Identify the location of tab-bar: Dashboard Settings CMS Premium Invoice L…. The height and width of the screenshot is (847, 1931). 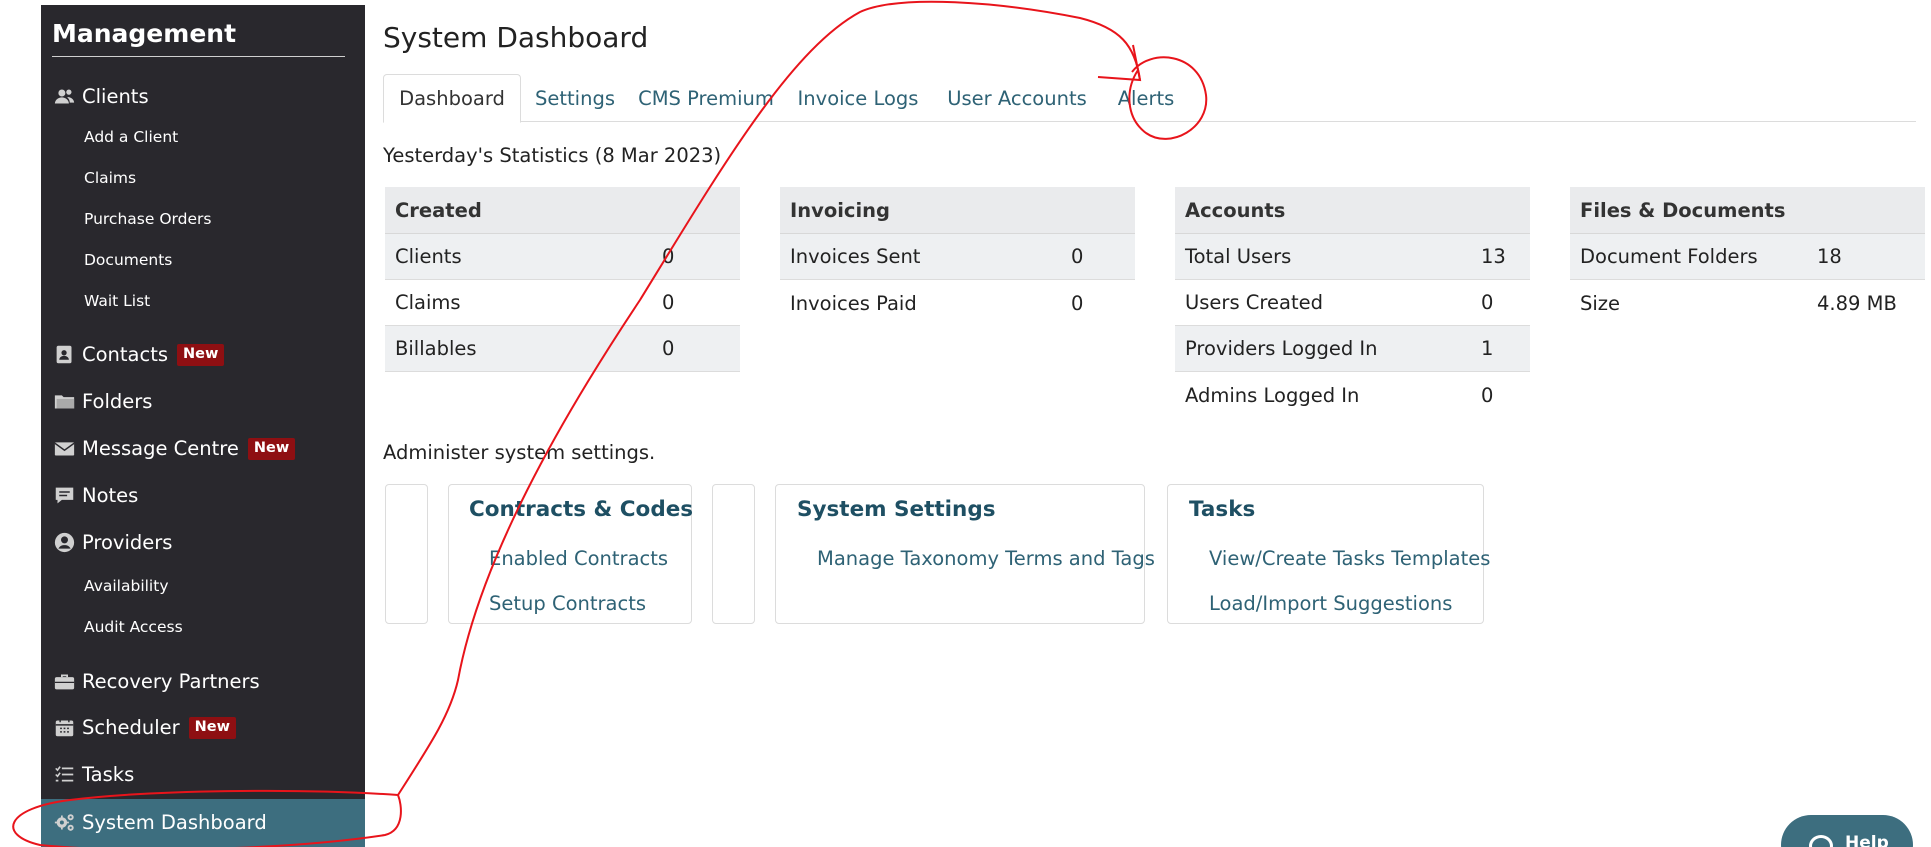
(1149, 98).